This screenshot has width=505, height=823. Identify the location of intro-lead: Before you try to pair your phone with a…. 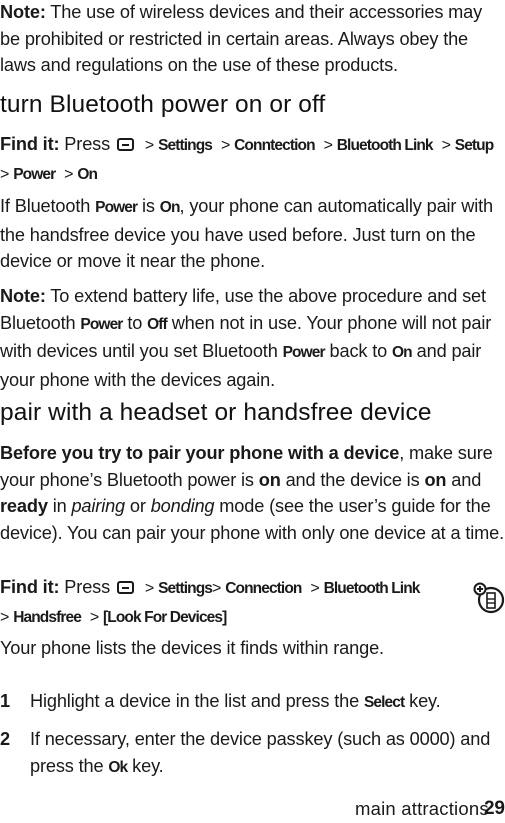
(200, 453).